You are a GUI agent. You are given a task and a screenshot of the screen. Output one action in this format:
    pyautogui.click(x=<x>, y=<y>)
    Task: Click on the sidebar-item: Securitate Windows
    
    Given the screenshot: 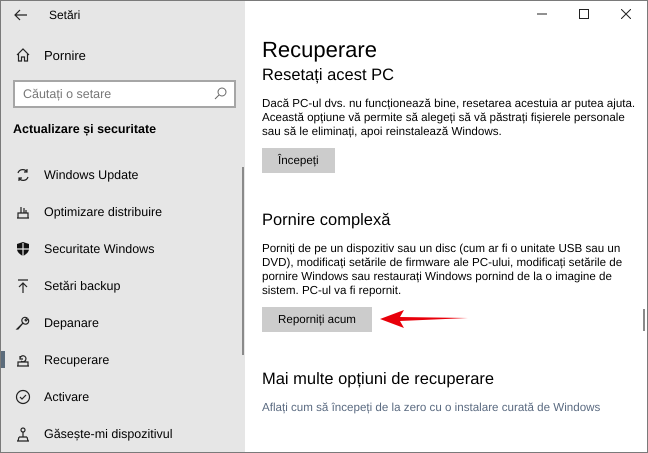 What is the action you would take?
    pyautogui.click(x=123, y=248)
    